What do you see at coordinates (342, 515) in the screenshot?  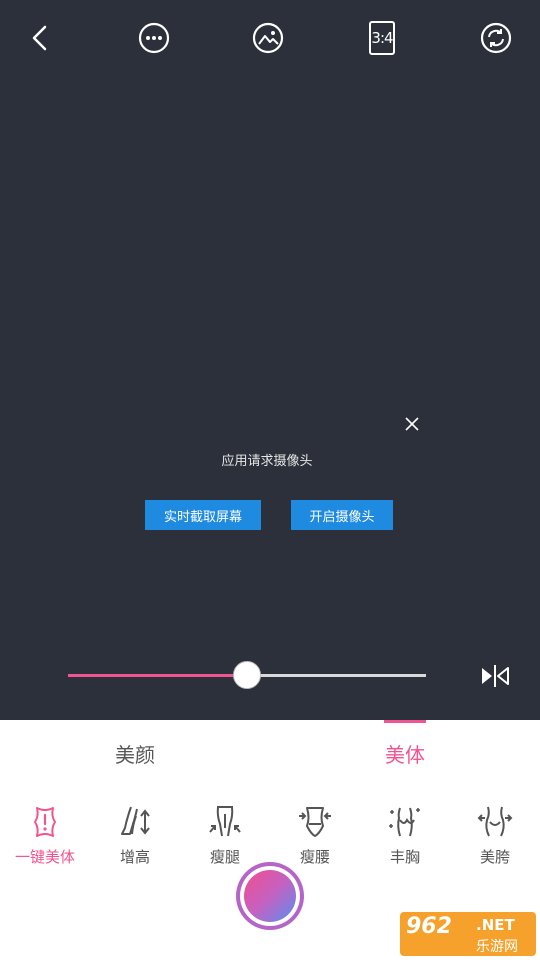 I see `open-camera-button: 开启摄像头` at bounding box center [342, 515].